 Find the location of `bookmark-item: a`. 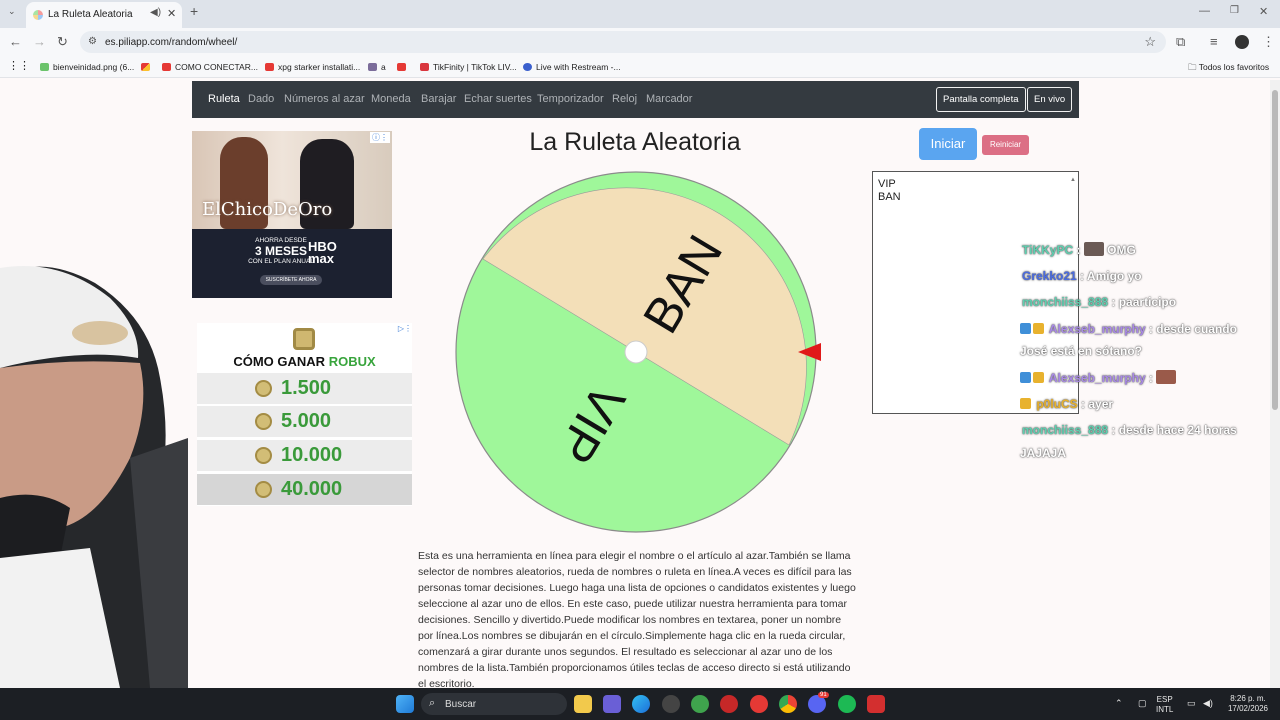

bookmark-item: a is located at coordinates (377, 67).